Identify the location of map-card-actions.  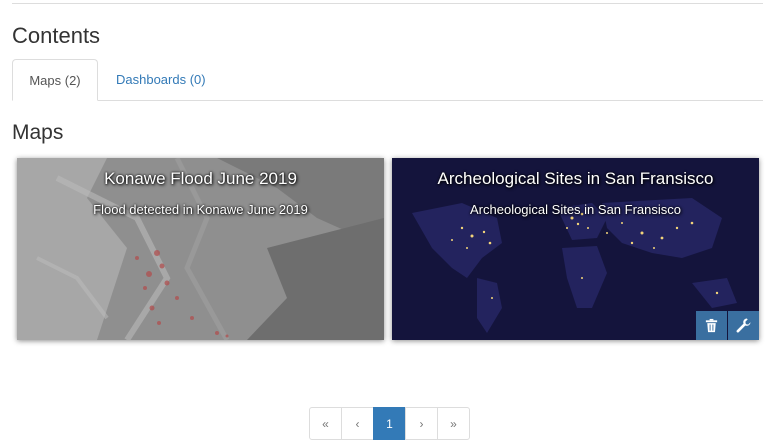
(727, 325).